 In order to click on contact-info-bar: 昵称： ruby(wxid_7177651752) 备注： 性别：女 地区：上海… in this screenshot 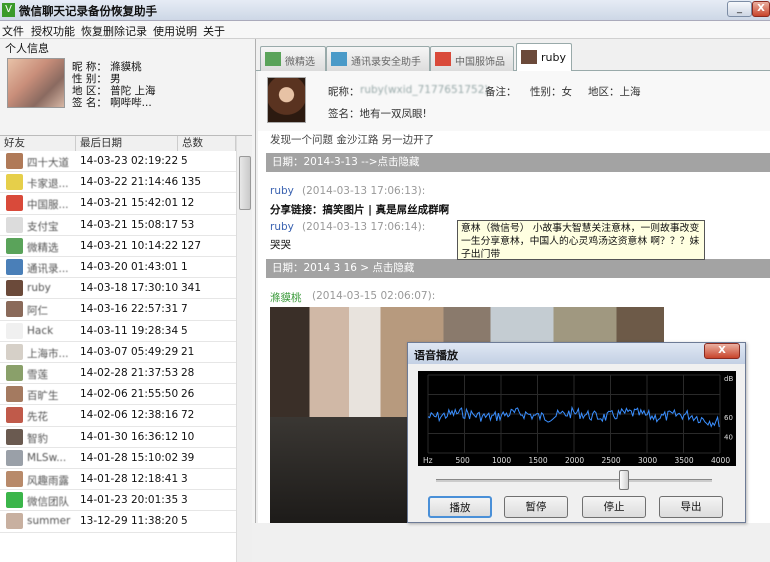, I will do `click(514, 101)`.